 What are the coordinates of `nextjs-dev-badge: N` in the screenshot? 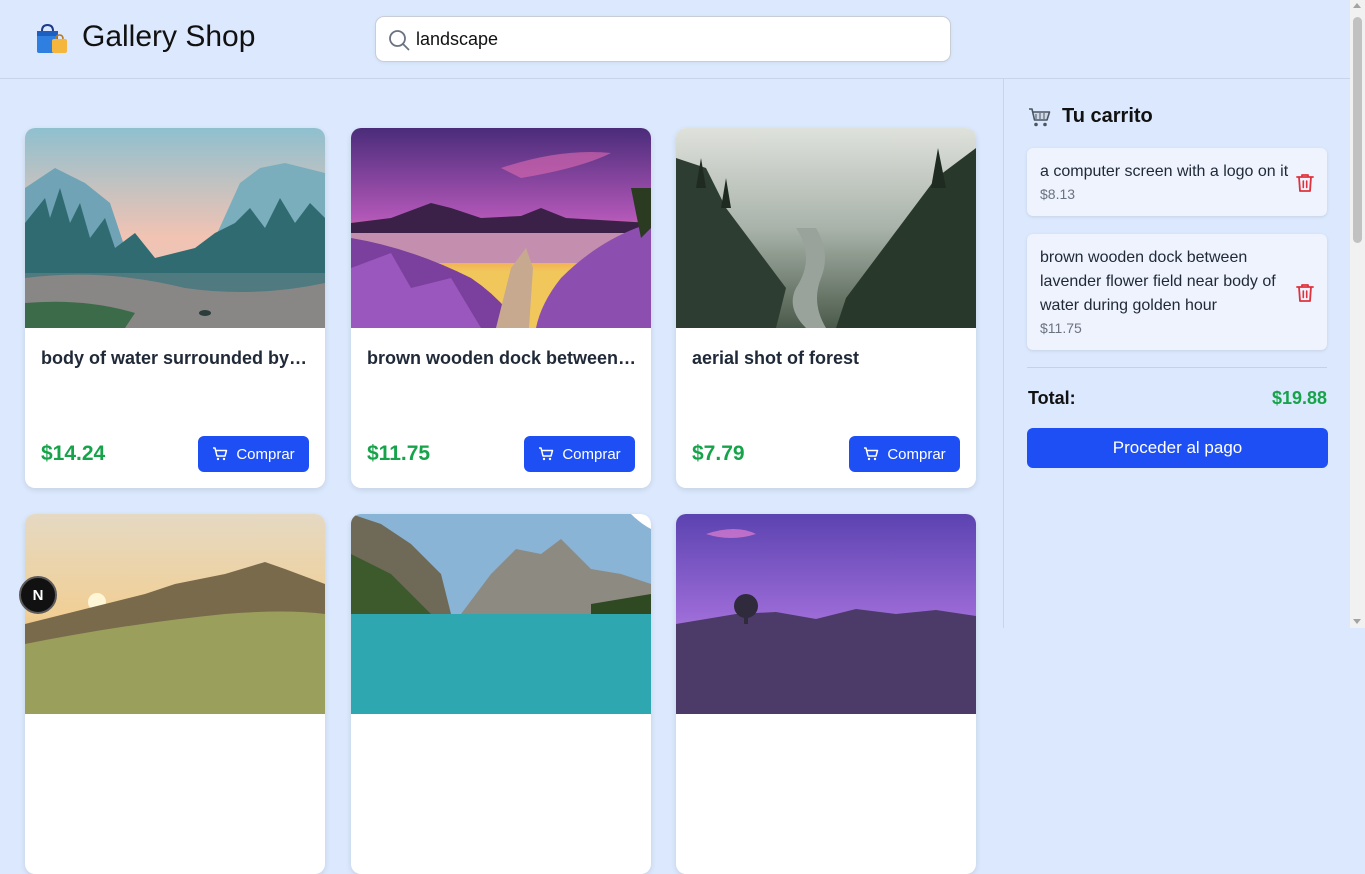 It's located at (38, 595).